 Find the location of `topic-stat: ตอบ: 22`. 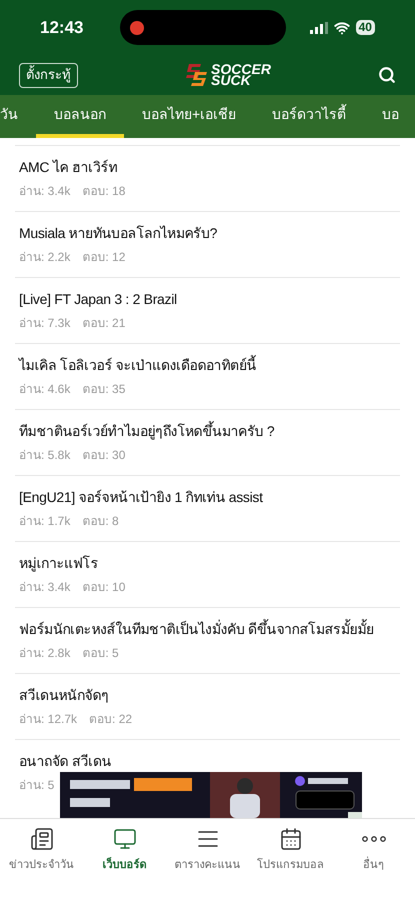

topic-stat: ตอบ: 22 is located at coordinates (110, 719).